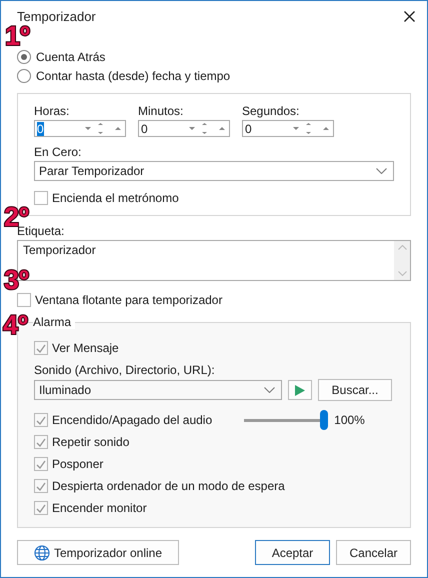  I want to click on radio-label: Cuenta Atrás, so click(71, 57).